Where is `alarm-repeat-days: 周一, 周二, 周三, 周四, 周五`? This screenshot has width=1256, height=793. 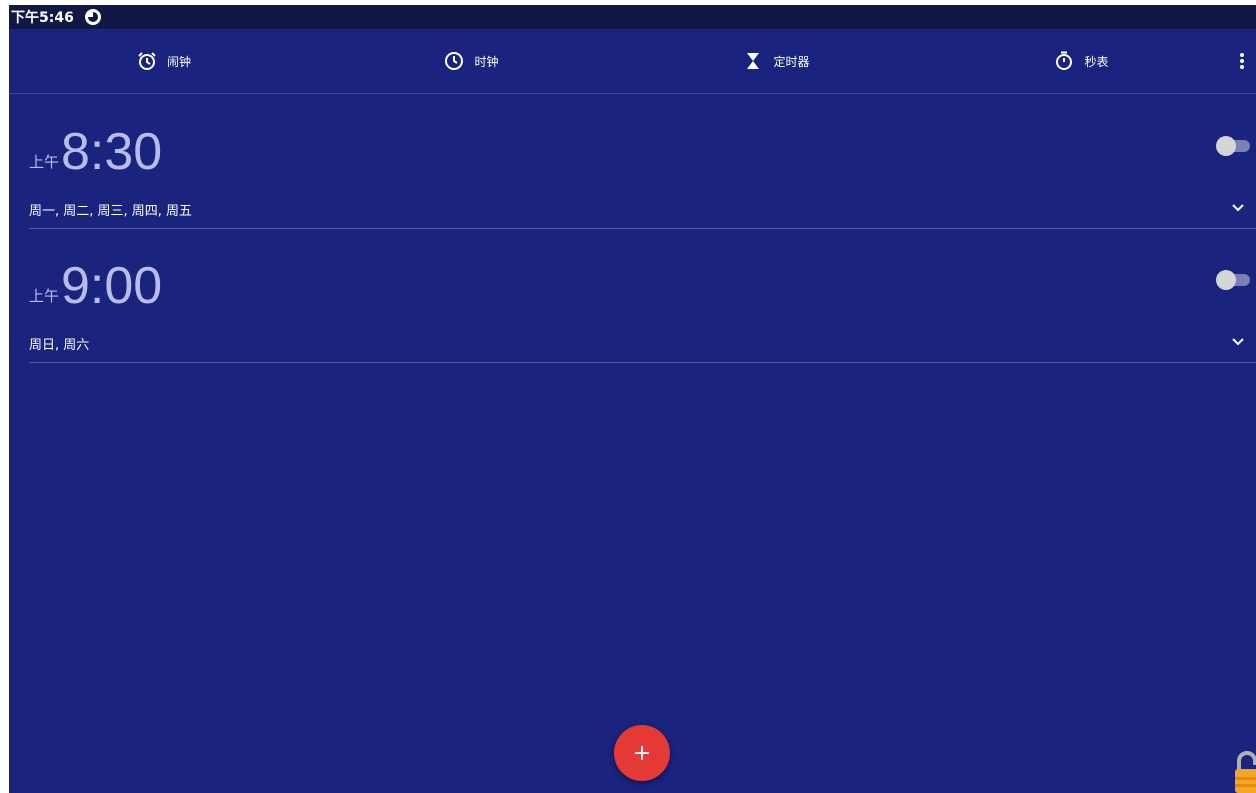
alarm-repeat-days: 周一, 周二, 周三, 周四, 周五 is located at coordinates (111, 211).